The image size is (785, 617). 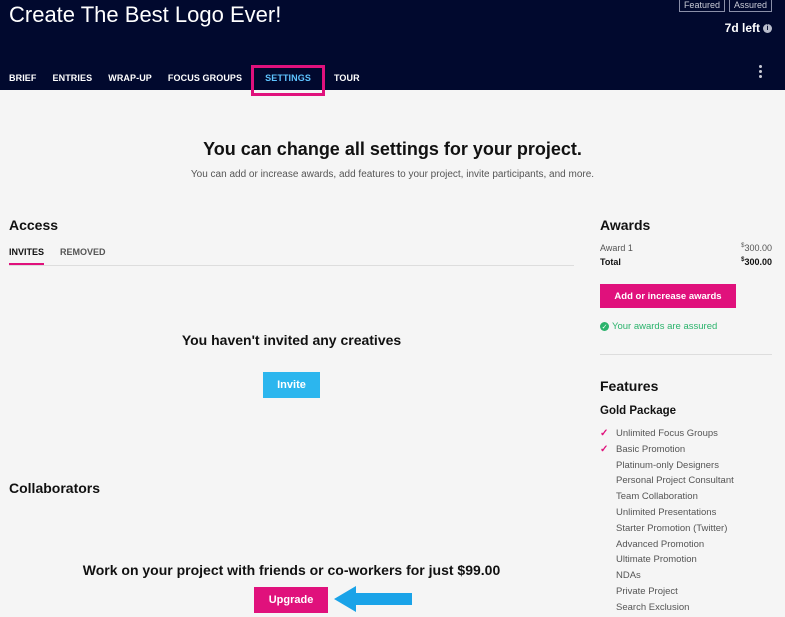 What do you see at coordinates (656, 560) in the screenshot?
I see `feature-label: Ultimate Promotion` at bounding box center [656, 560].